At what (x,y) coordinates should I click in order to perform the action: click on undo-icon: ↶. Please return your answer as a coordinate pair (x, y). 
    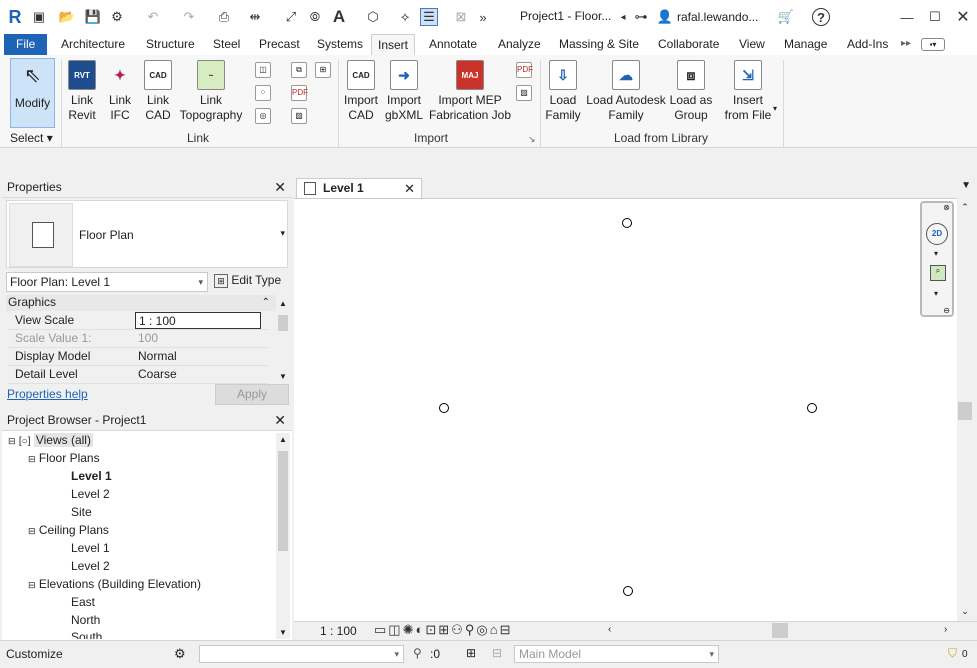
    Looking at the image, I should click on (153, 17).